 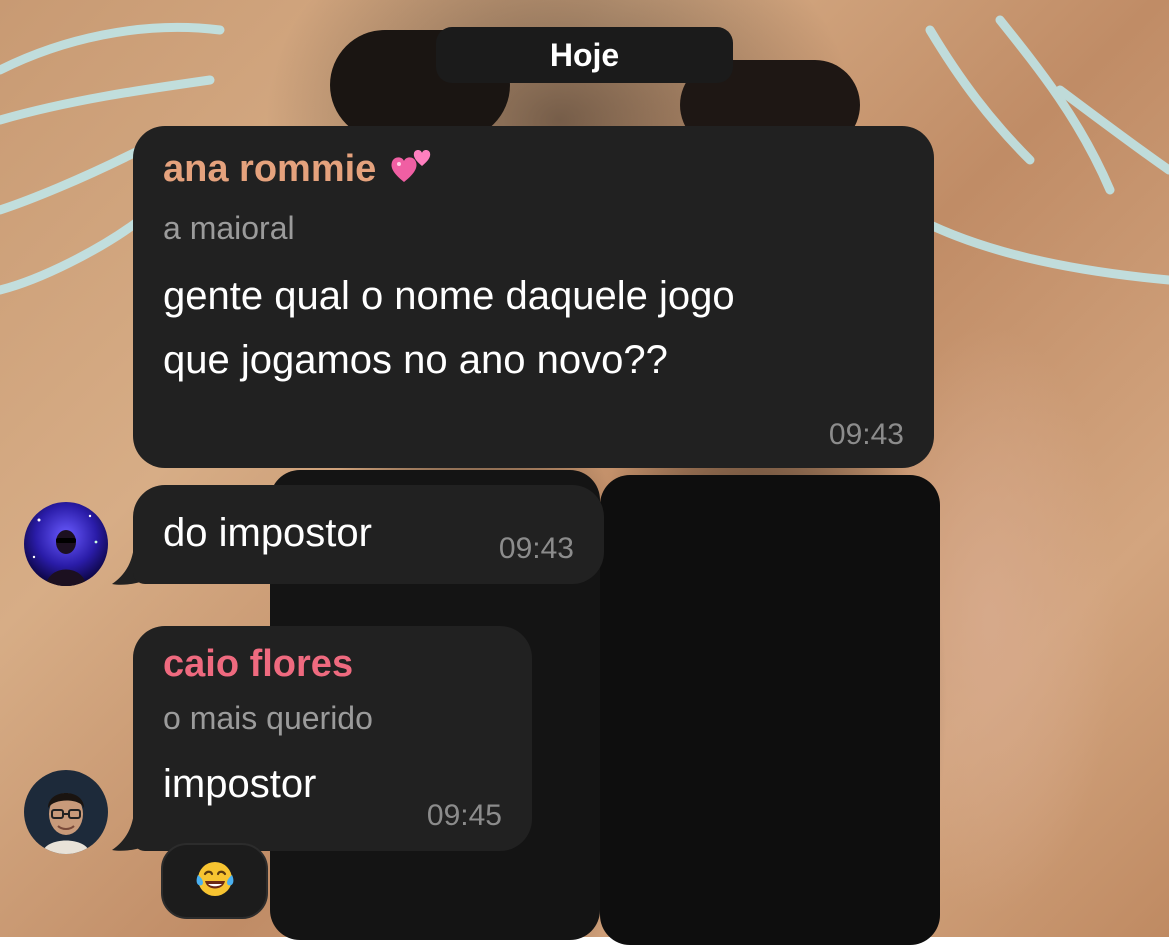 What do you see at coordinates (229, 228) in the screenshot?
I see `sender-title: a maioral` at bounding box center [229, 228].